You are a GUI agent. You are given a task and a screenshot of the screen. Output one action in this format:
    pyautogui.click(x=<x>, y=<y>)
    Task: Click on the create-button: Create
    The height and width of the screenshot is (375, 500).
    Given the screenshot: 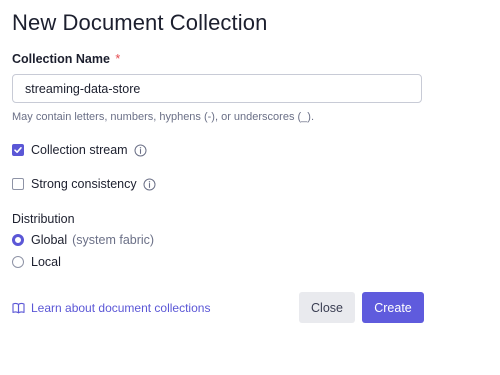 What is the action you would take?
    pyautogui.click(x=393, y=307)
    